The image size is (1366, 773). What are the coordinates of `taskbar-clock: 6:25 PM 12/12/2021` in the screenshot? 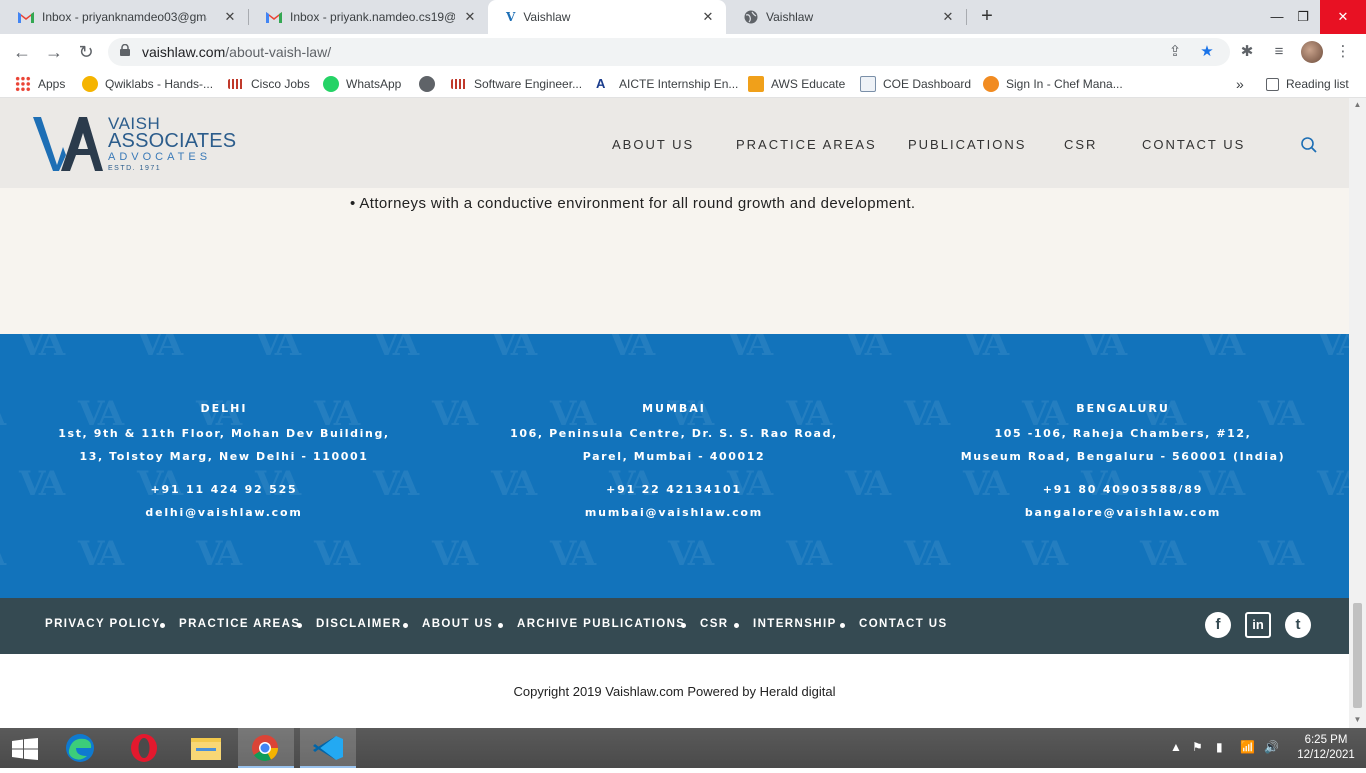 It's located at (1326, 748).